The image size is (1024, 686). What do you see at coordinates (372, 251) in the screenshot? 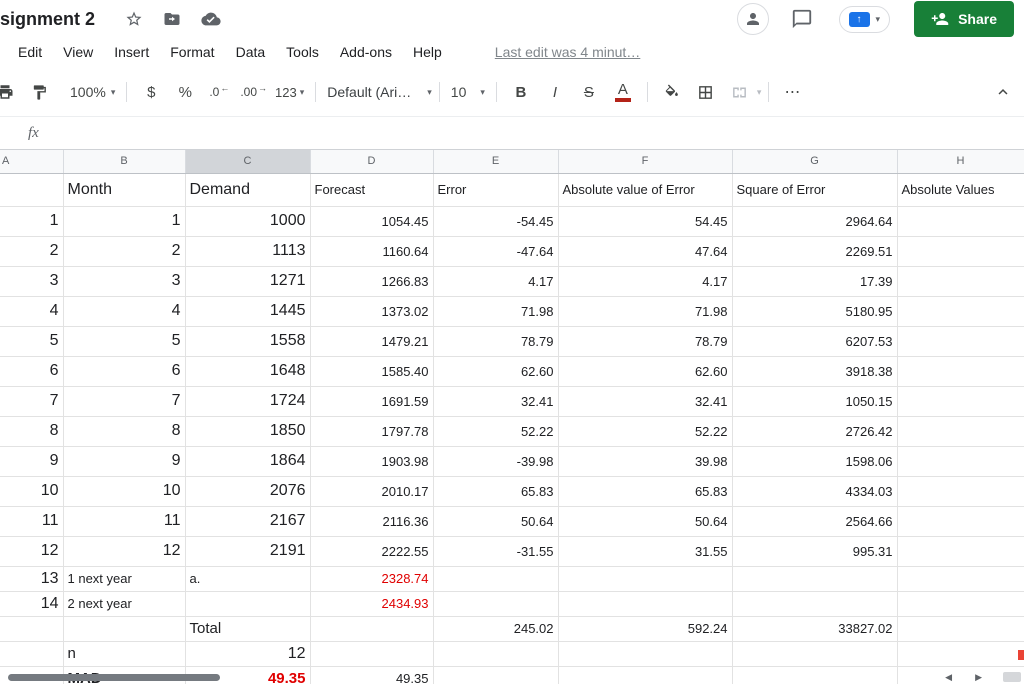
I see `cell: 1160.64` at bounding box center [372, 251].